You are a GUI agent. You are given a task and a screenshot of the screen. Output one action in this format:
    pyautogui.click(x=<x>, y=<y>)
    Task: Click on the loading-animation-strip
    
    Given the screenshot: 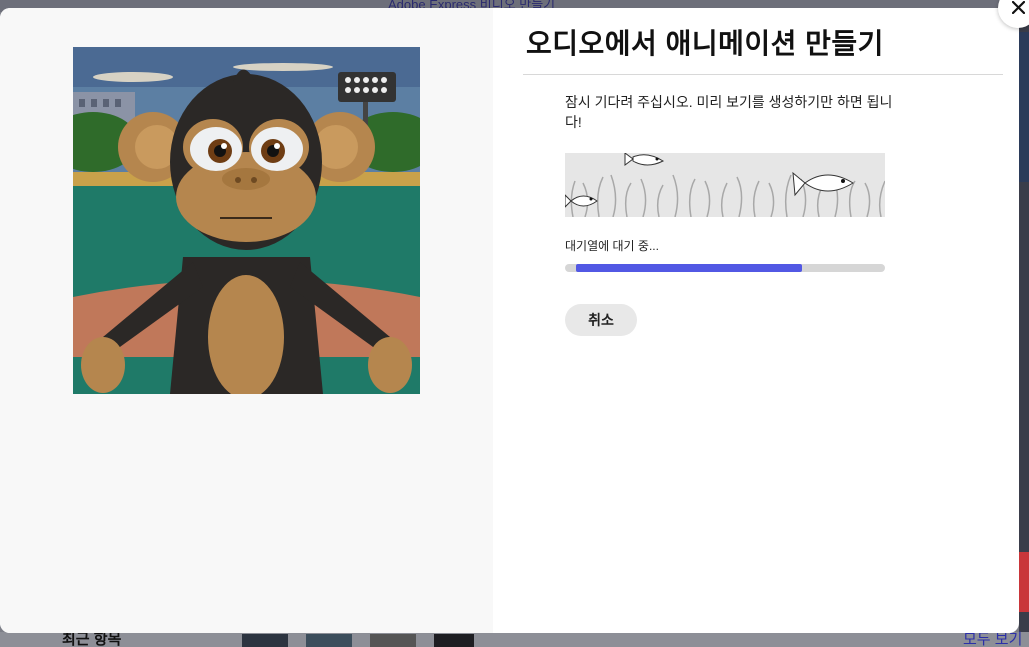 What is the action you would take?
    pyautogui.click(x=725, y=185)
    